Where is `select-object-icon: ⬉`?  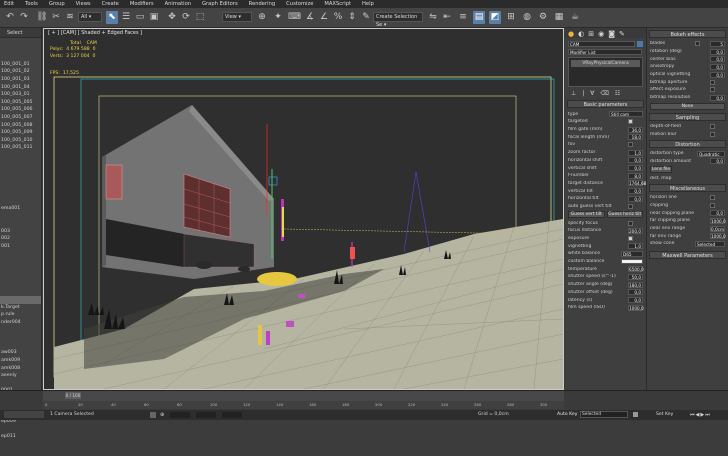 select-object-icon: ⬉ is located at coordinates (112, 17).